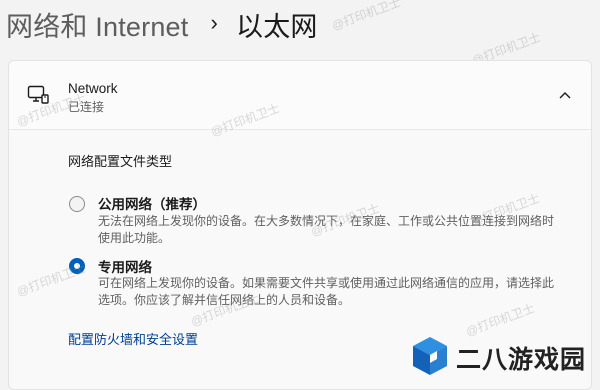  Describe the element at coordinates (152, 203) in the screenshot. I see `public-network-label: 公用网络（推荐）` at that location.